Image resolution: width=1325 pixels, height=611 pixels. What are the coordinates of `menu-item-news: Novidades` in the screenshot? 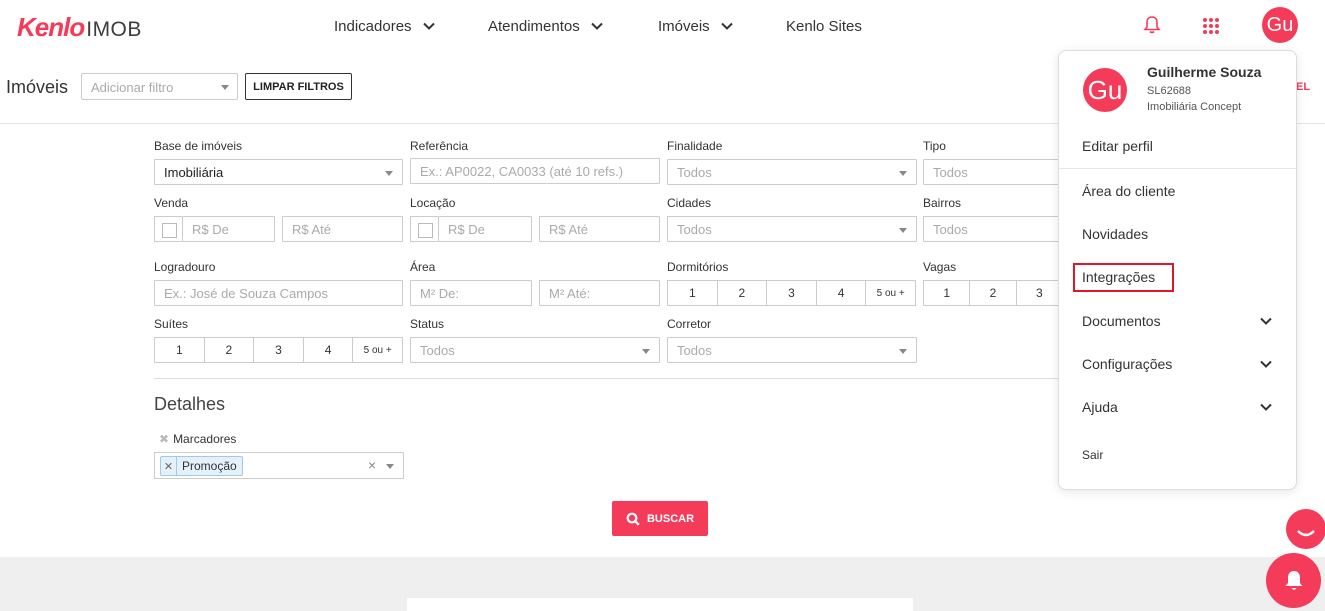 It's located at (1115, 234).